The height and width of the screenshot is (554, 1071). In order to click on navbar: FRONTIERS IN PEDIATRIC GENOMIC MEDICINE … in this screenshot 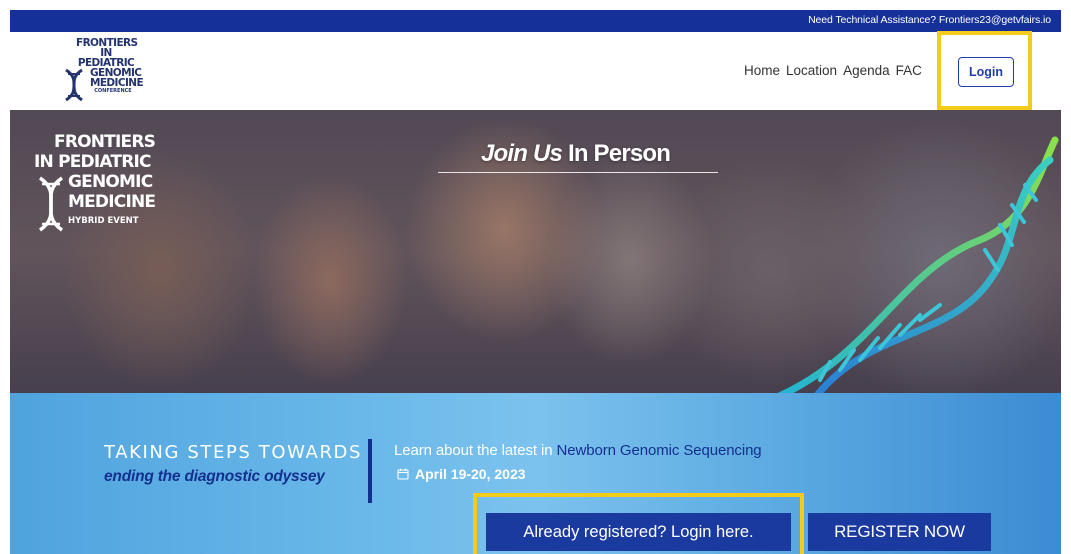, I will do `click(535, 71)`.